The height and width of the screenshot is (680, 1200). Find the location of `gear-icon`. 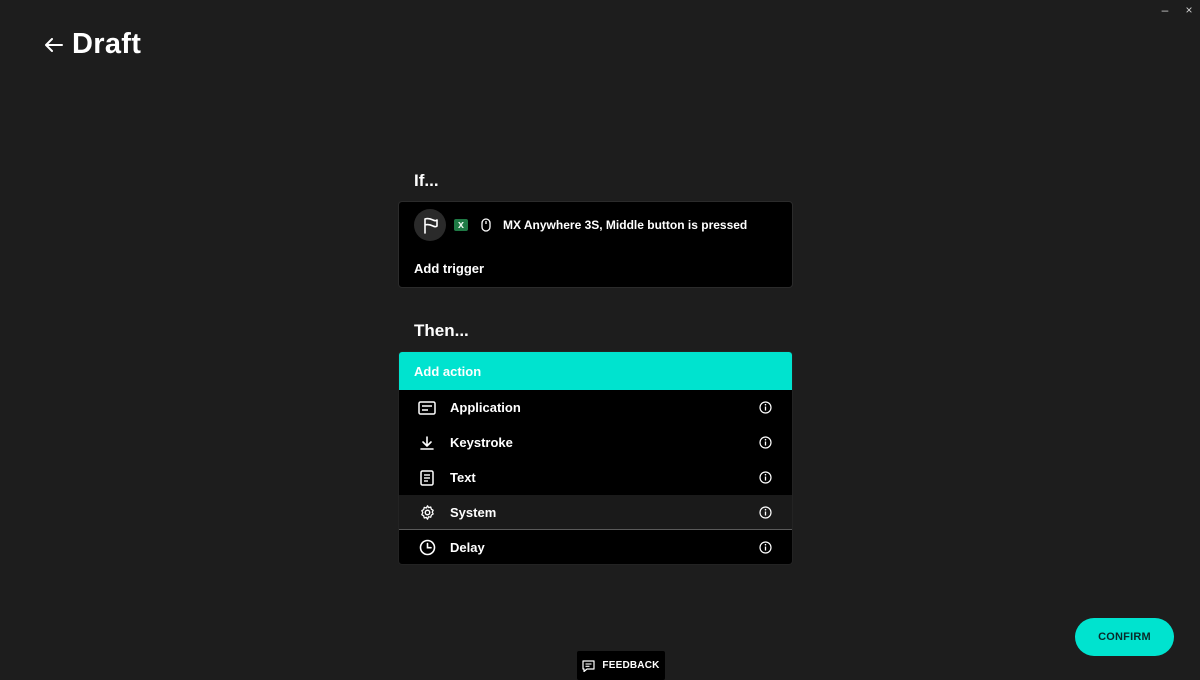

gear-icon is located at coordinates (427, 512).